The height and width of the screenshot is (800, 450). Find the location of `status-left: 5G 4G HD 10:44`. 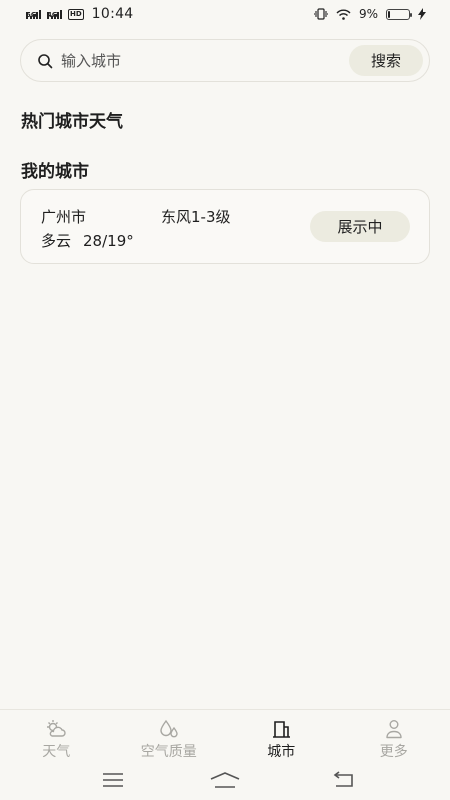

status-left: 5G 4G HD 10:44 is located at coordinates (80, 14).